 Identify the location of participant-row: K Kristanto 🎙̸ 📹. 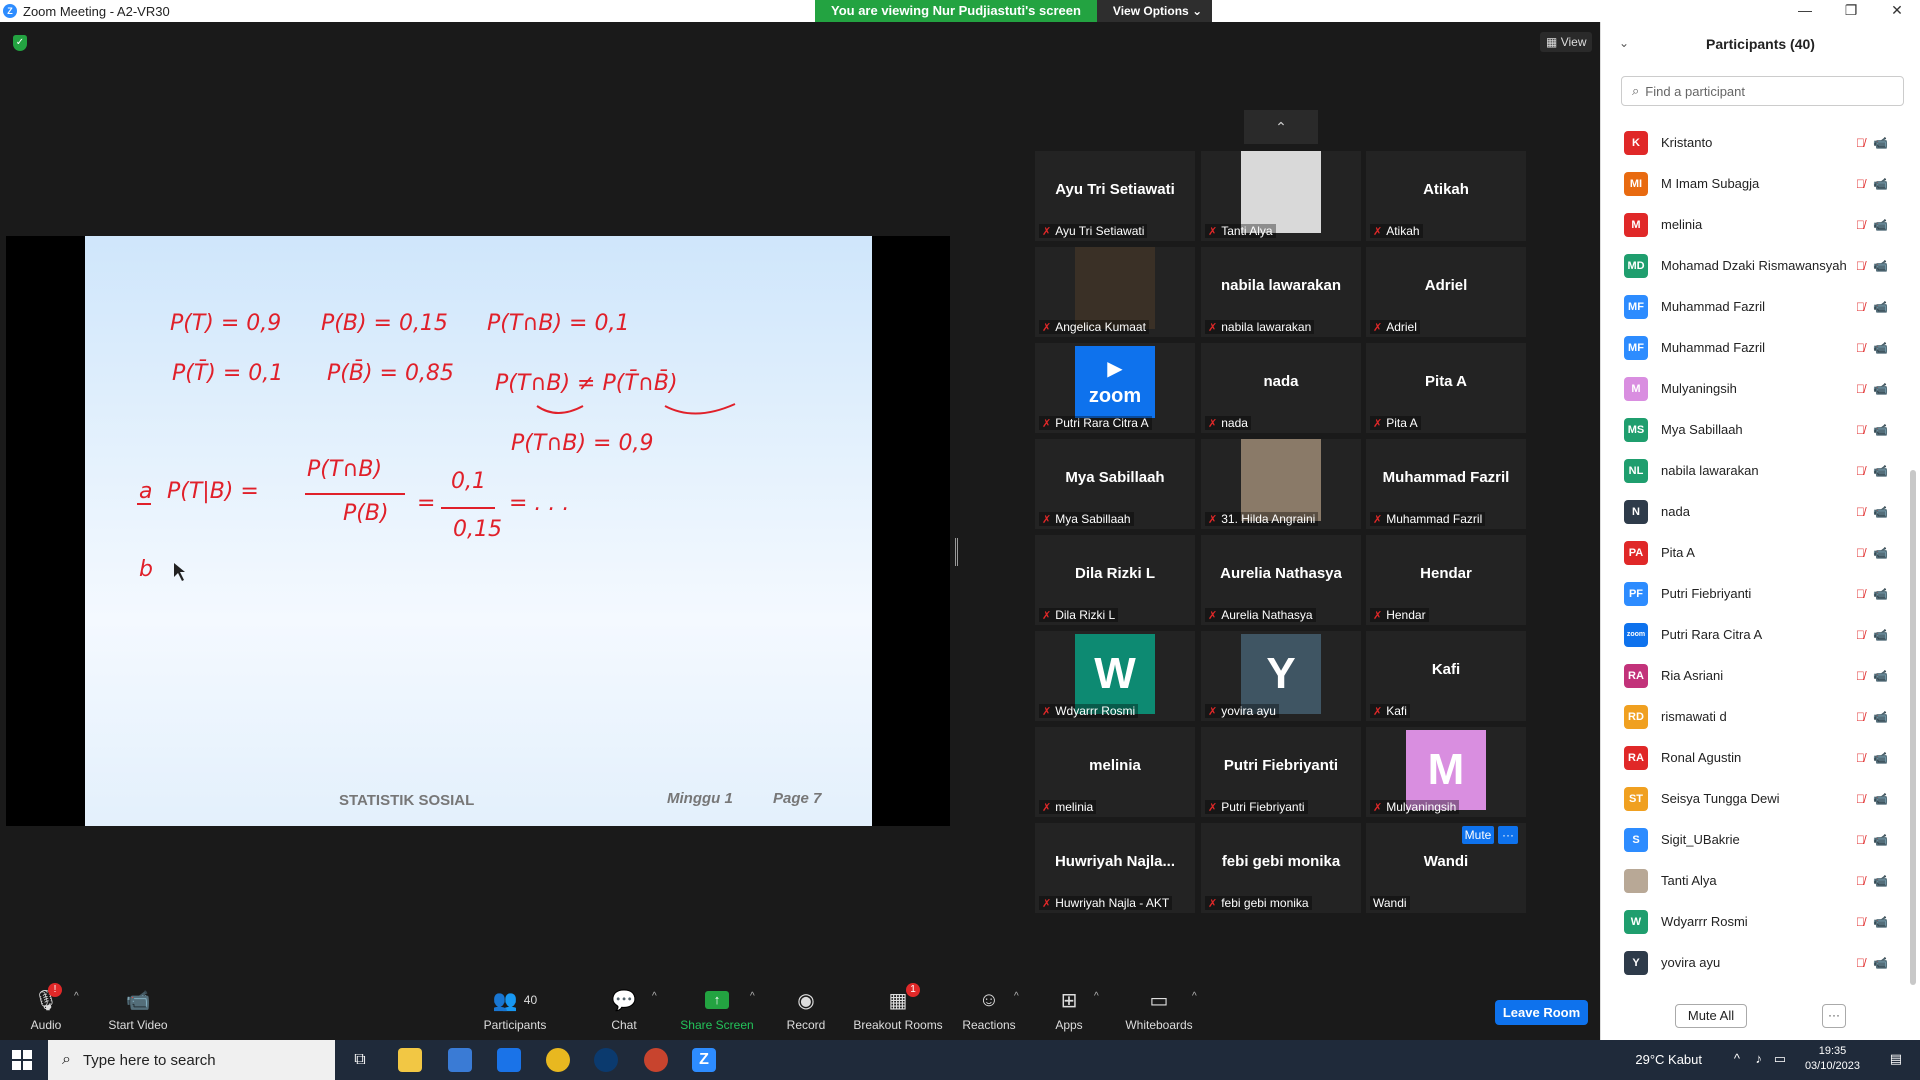
(1756, 142).